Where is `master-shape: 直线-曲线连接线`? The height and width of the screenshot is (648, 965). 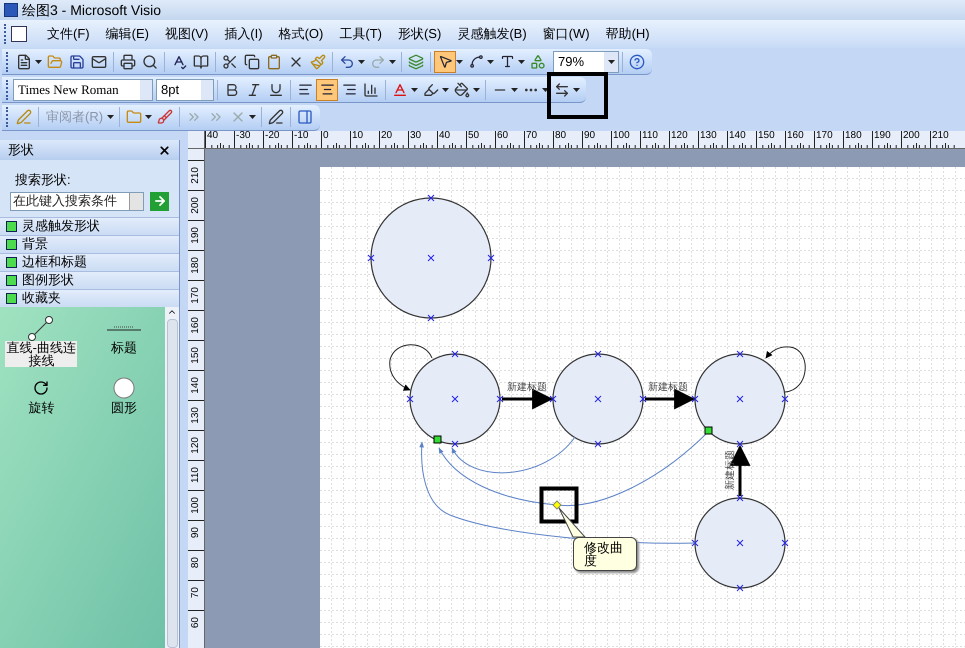 master-shape: 直线-曲线连接线 is located at coordinates (41, 340).